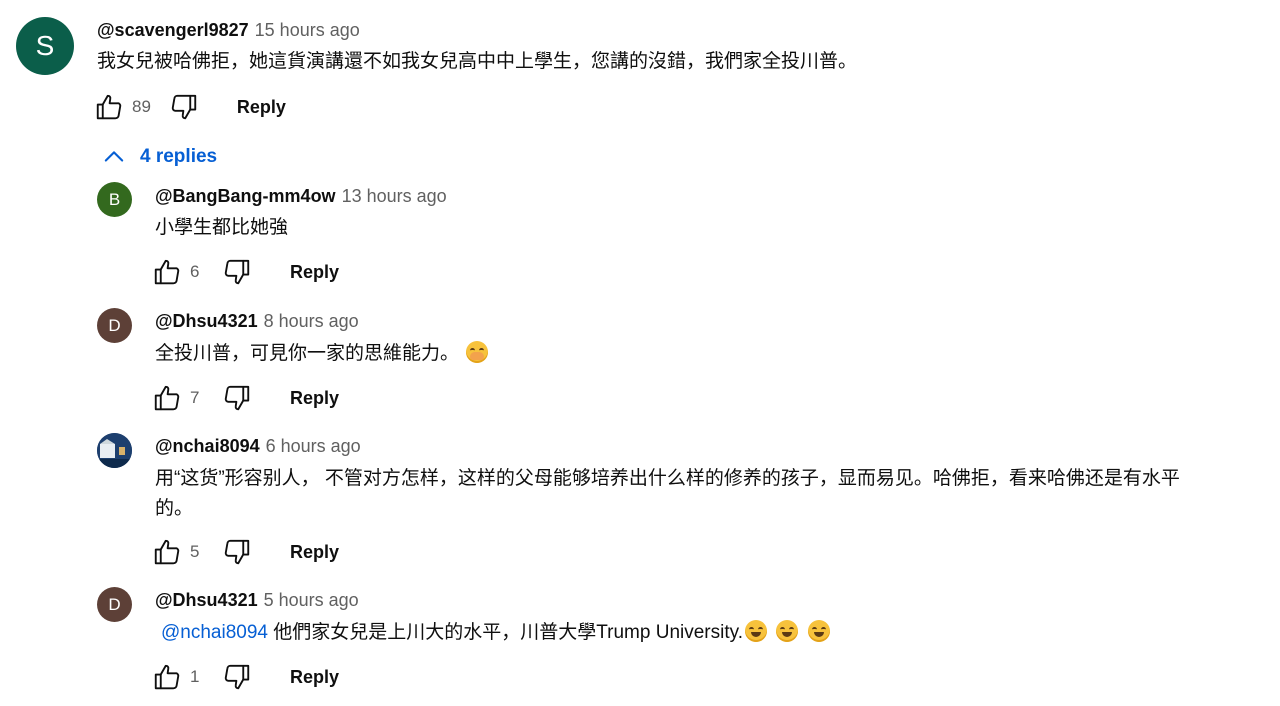  I want to click on comment-text: 小學生都比她強, so click(222, 227).